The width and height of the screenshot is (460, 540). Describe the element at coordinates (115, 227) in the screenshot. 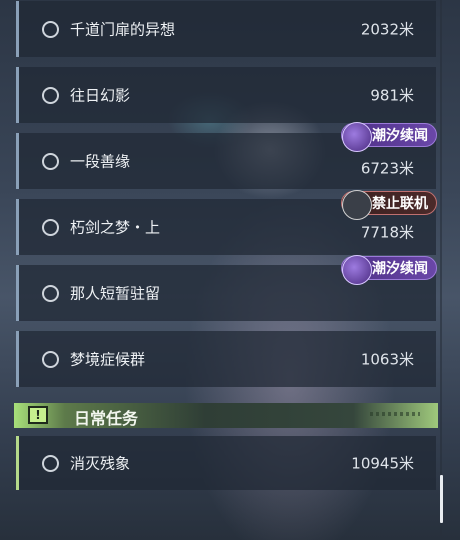

I see `quest-name: 朽剑之梦・上` at that location.